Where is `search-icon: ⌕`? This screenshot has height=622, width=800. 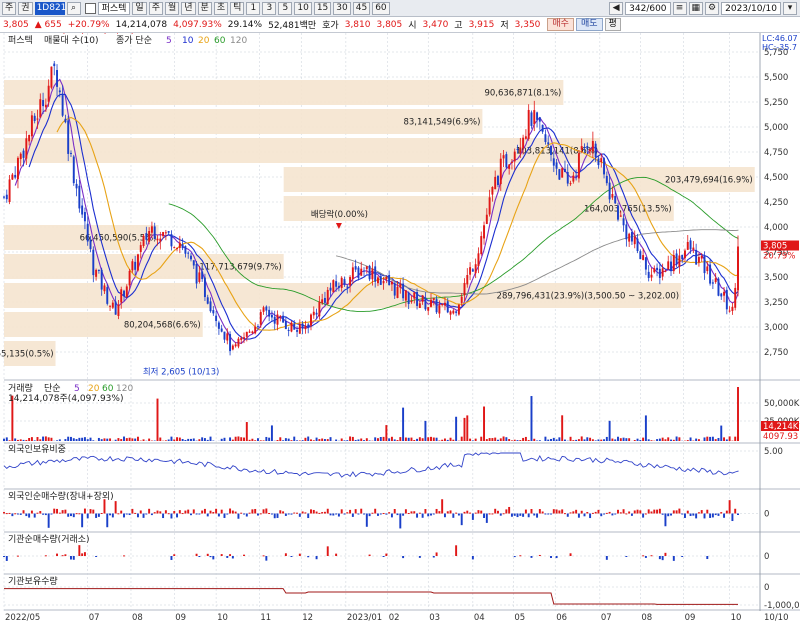
search-icon: ⌕ is located at coordinates (73, 8).